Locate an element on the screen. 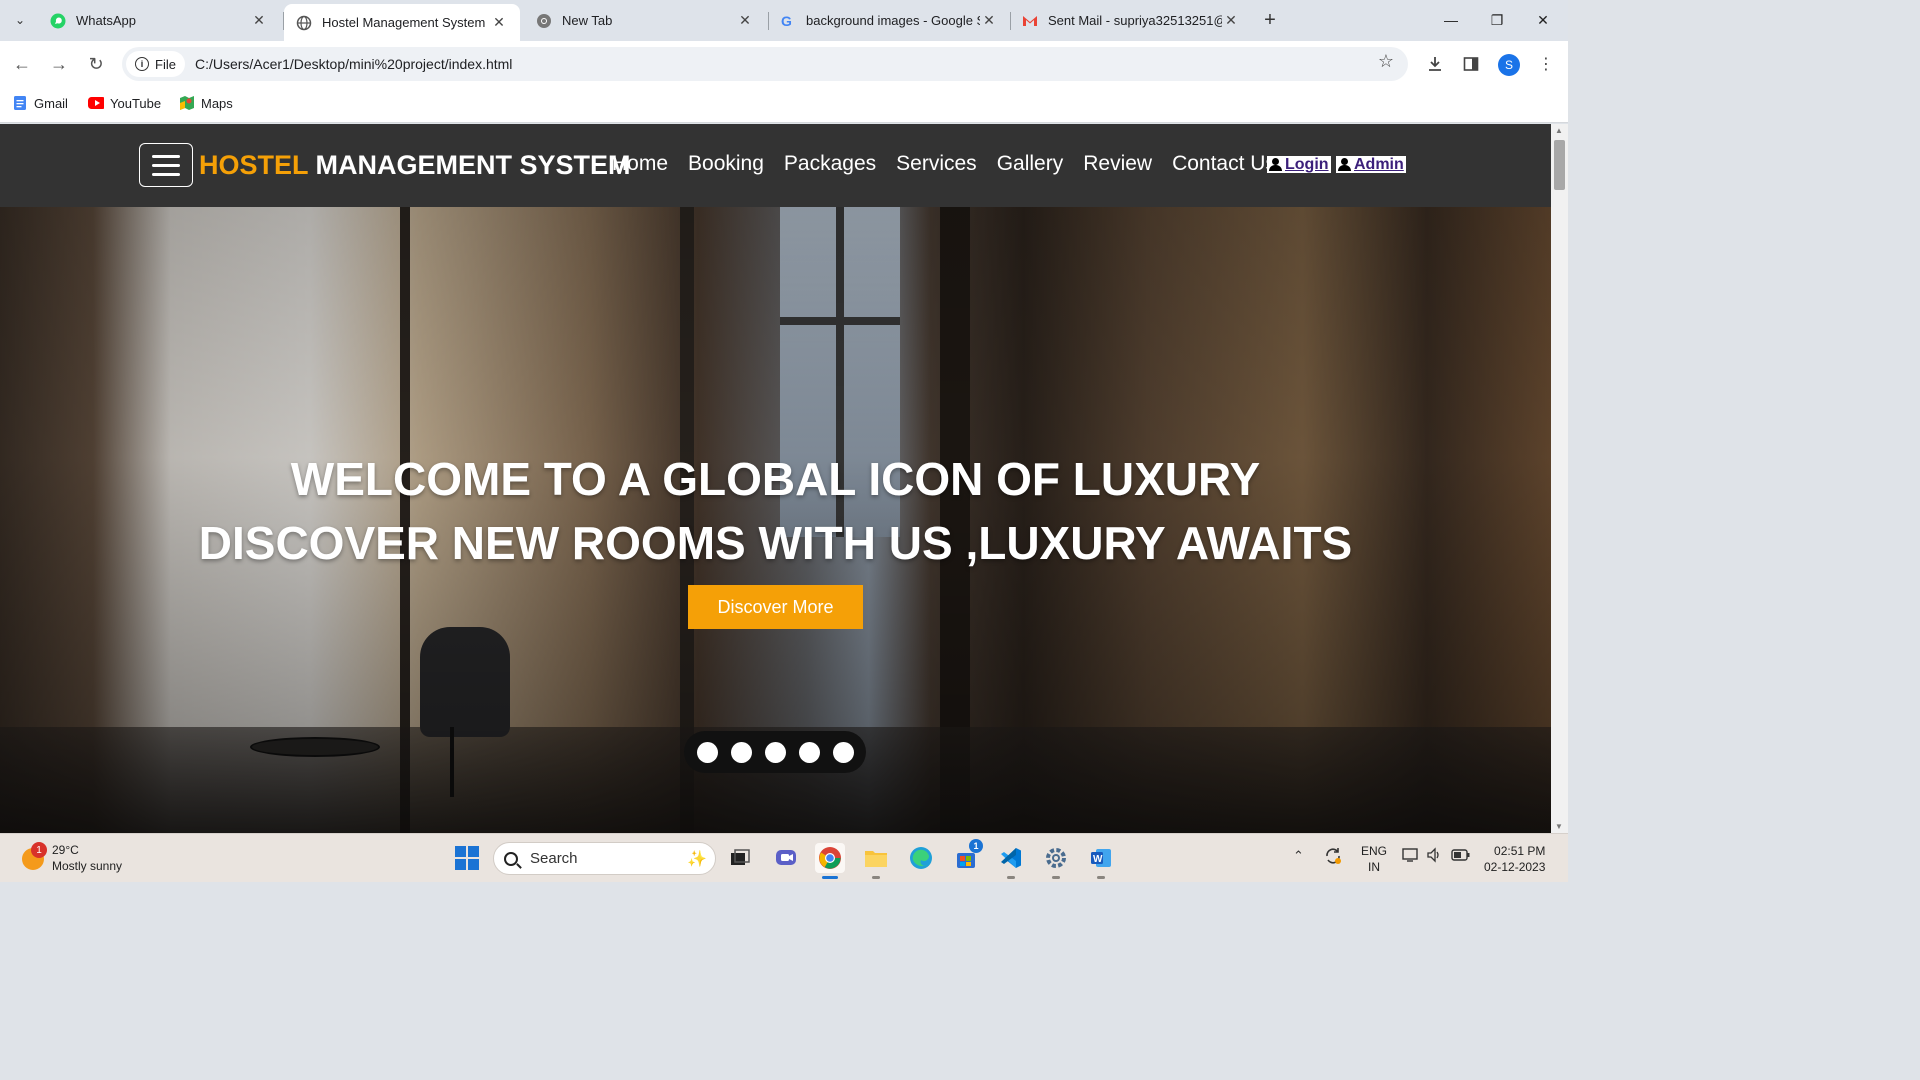 The image size is (1920, 1080). tab-title: WhatsApp is located at coordinates (106, 20).